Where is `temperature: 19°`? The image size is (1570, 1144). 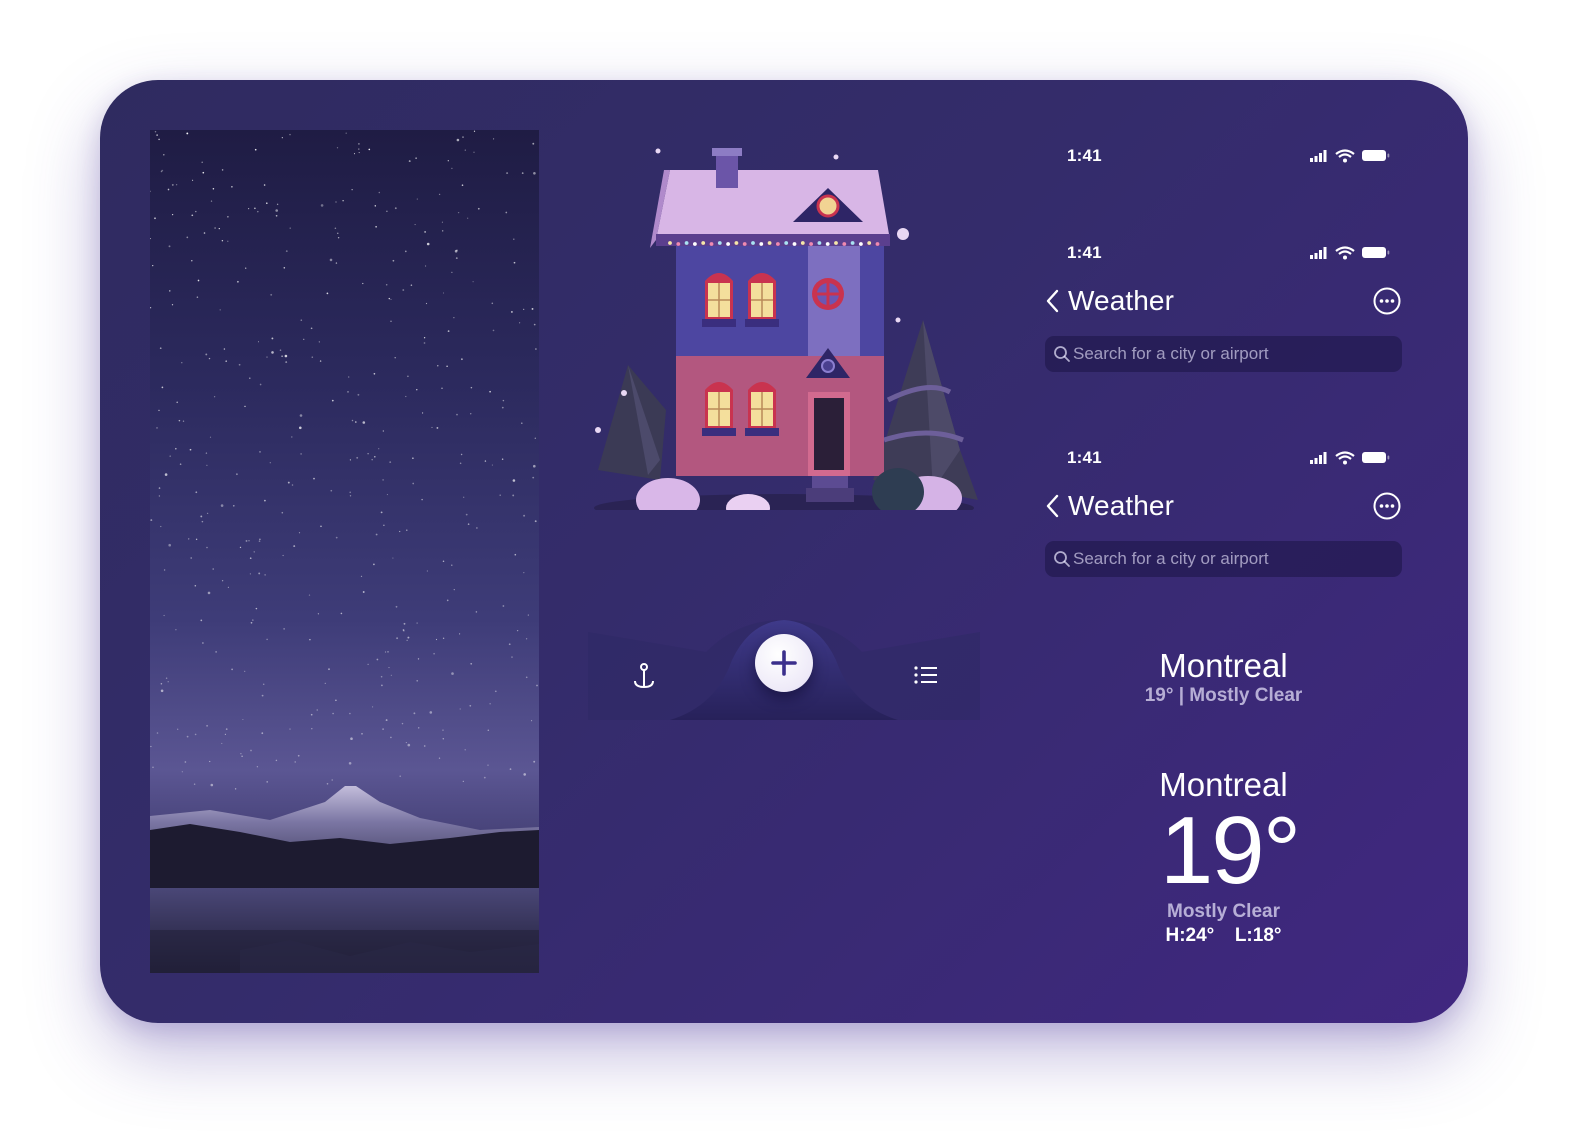
temperature: 19° is located at coordinates (1230, 850).